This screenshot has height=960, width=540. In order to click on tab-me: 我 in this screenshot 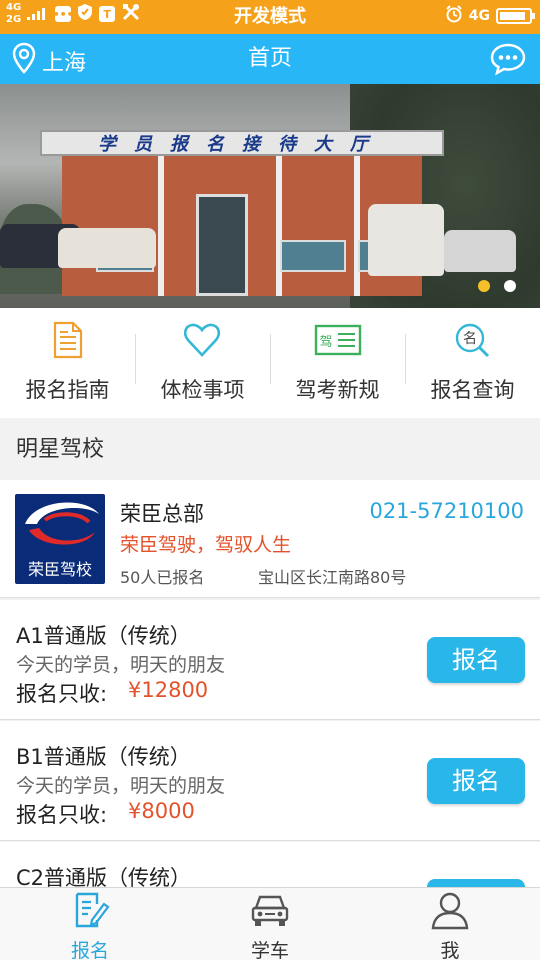, I will do `click(450, 924)`.